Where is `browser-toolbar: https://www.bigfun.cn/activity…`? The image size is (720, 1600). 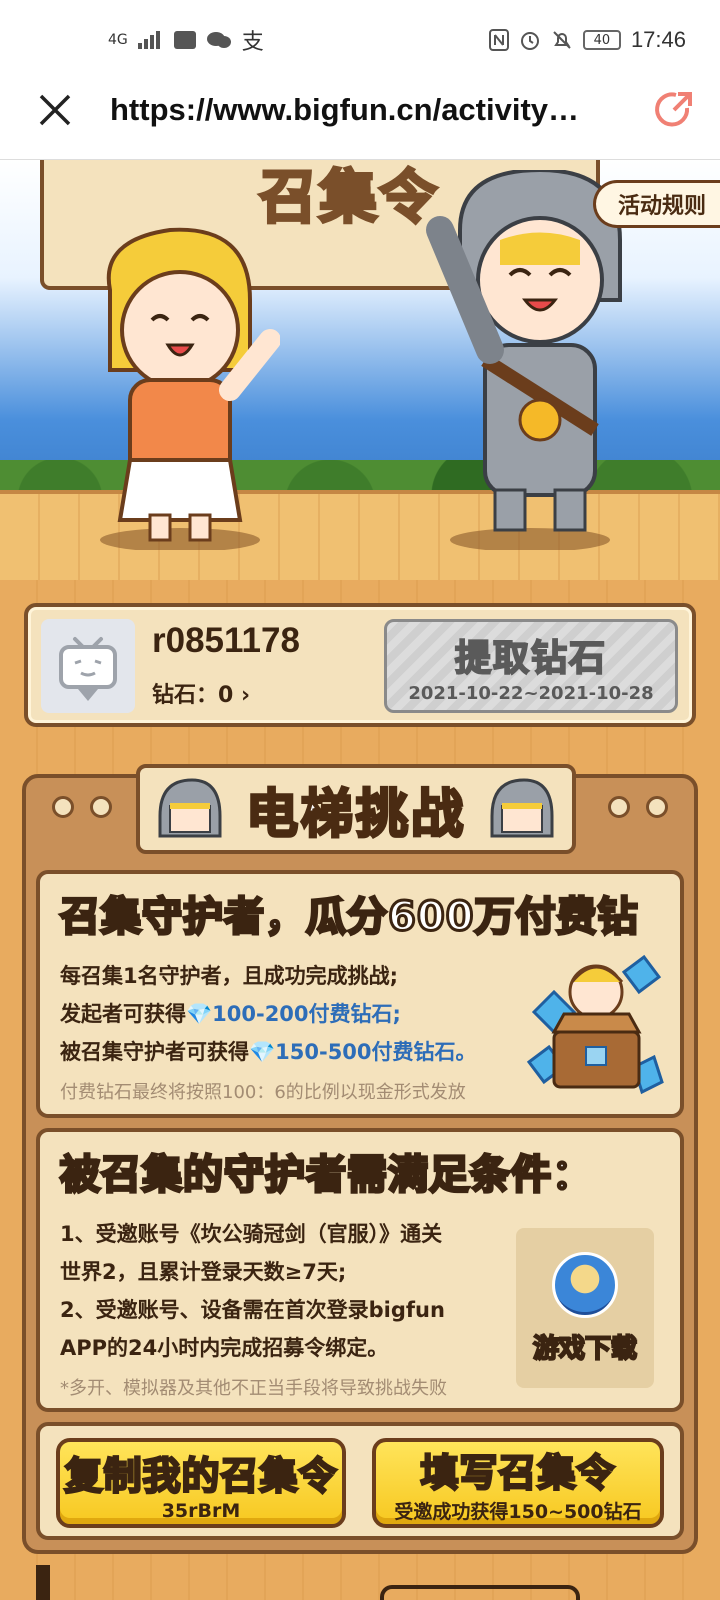
browser-toolbar: https://www.bigfun.cn/activity… is located at coordinates (360, 110).